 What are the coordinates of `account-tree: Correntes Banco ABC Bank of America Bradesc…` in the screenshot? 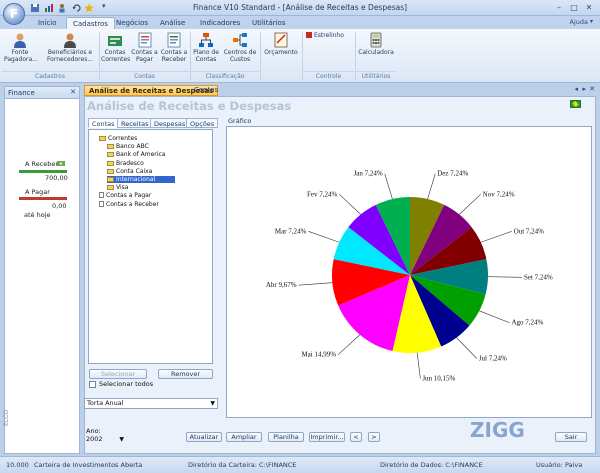 It's located at (150, 246).